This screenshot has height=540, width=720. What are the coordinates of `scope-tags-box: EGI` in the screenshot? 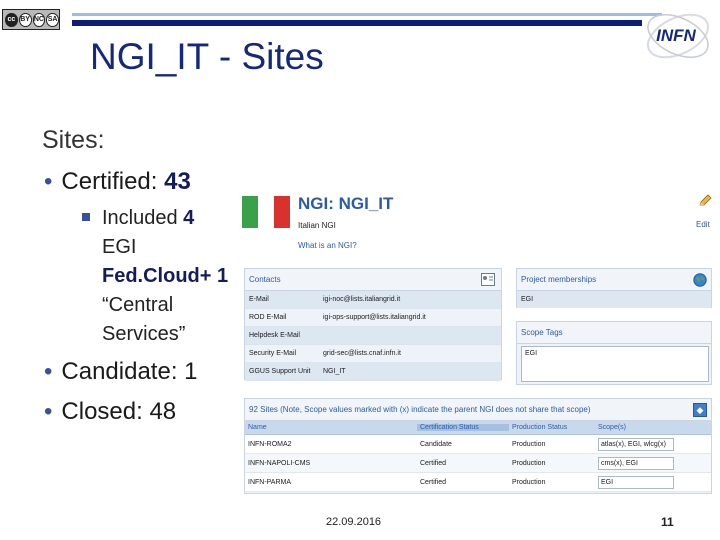 It's located at (615, 364).